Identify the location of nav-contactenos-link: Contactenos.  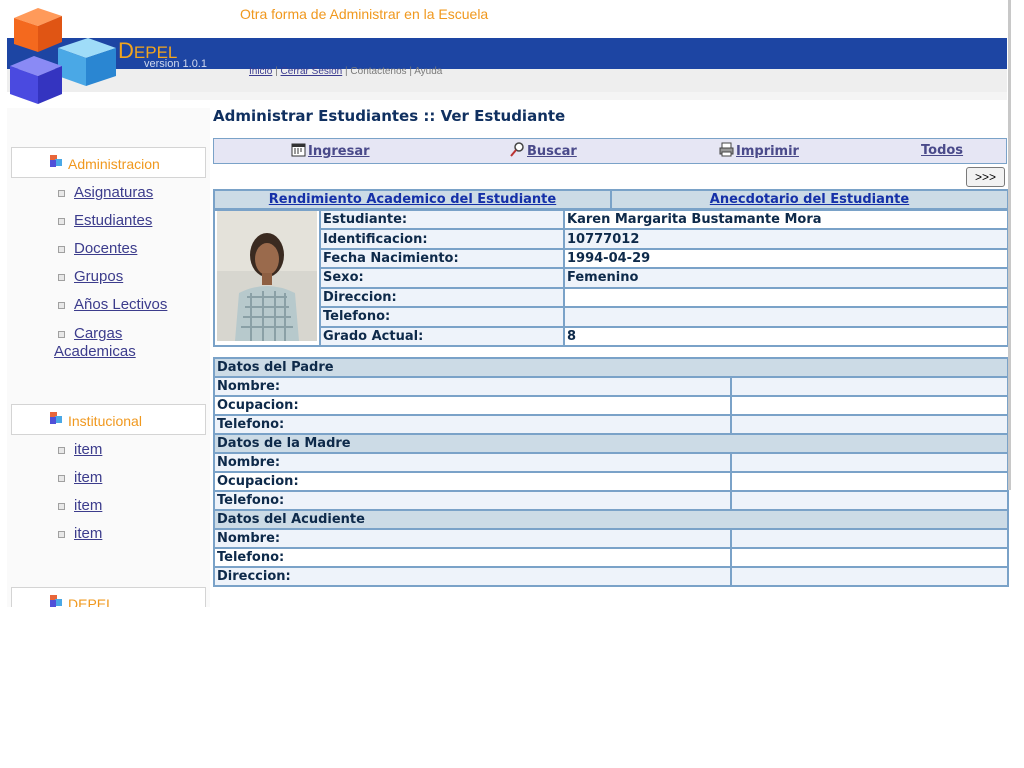
(378, 71).